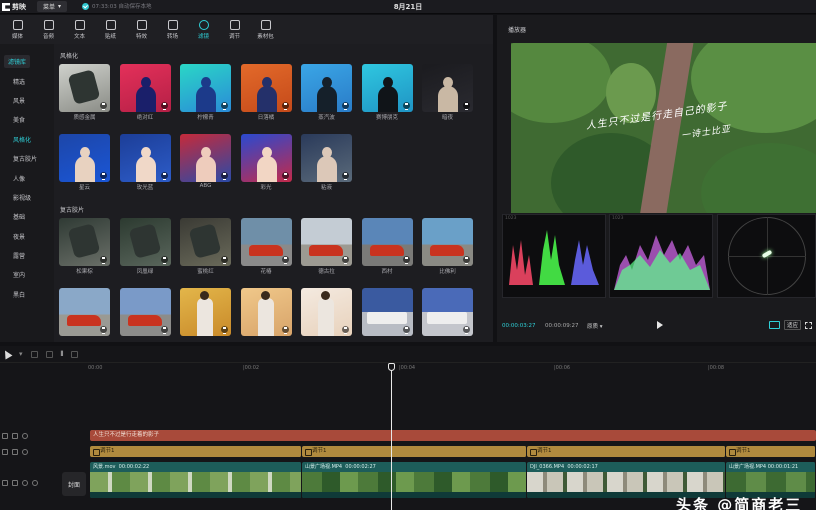  What do you see at coordinates (595, 326) in the screenshot?
I see `quality-dropdown: 原质 ▾` at bounding box center [595, 326].